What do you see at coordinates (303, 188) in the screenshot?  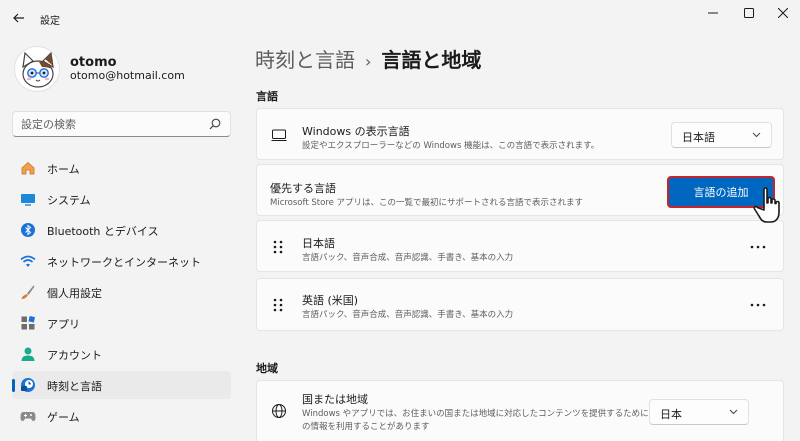 I see `preferred-languages-title: 優先する言語` at bounding box center [303, 188].